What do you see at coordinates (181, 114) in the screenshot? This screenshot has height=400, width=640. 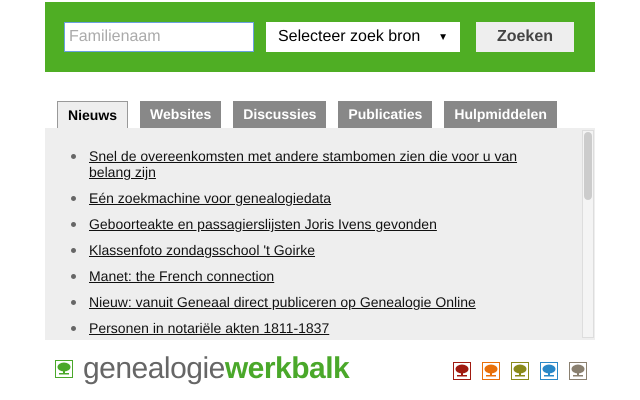 I see `tab: Websites` at bounding box center [181, 114].